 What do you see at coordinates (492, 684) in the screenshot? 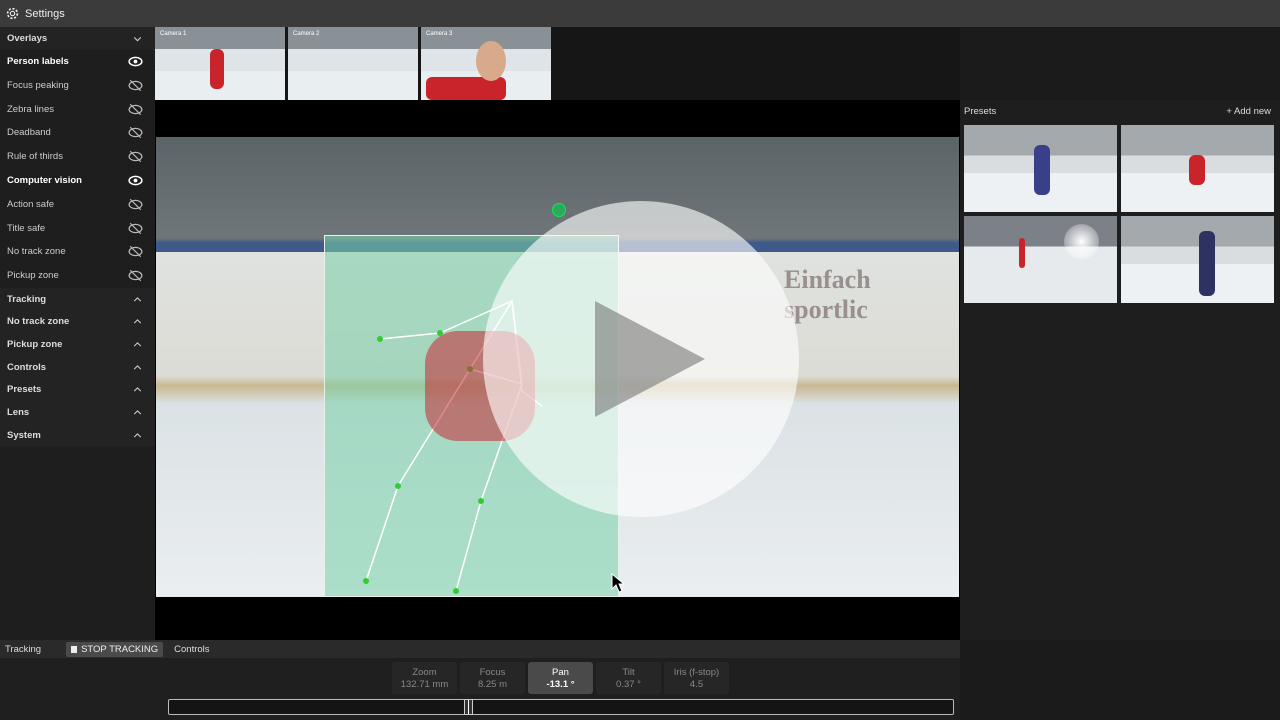
I see `control-value: 8.25 m` at bounding box center [492, 684].